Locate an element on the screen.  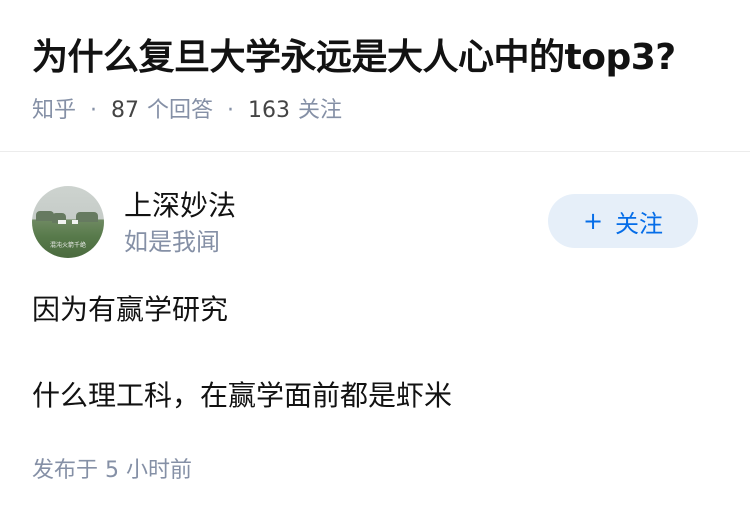
answers-count: 87 is located at coordinates (125, 110).